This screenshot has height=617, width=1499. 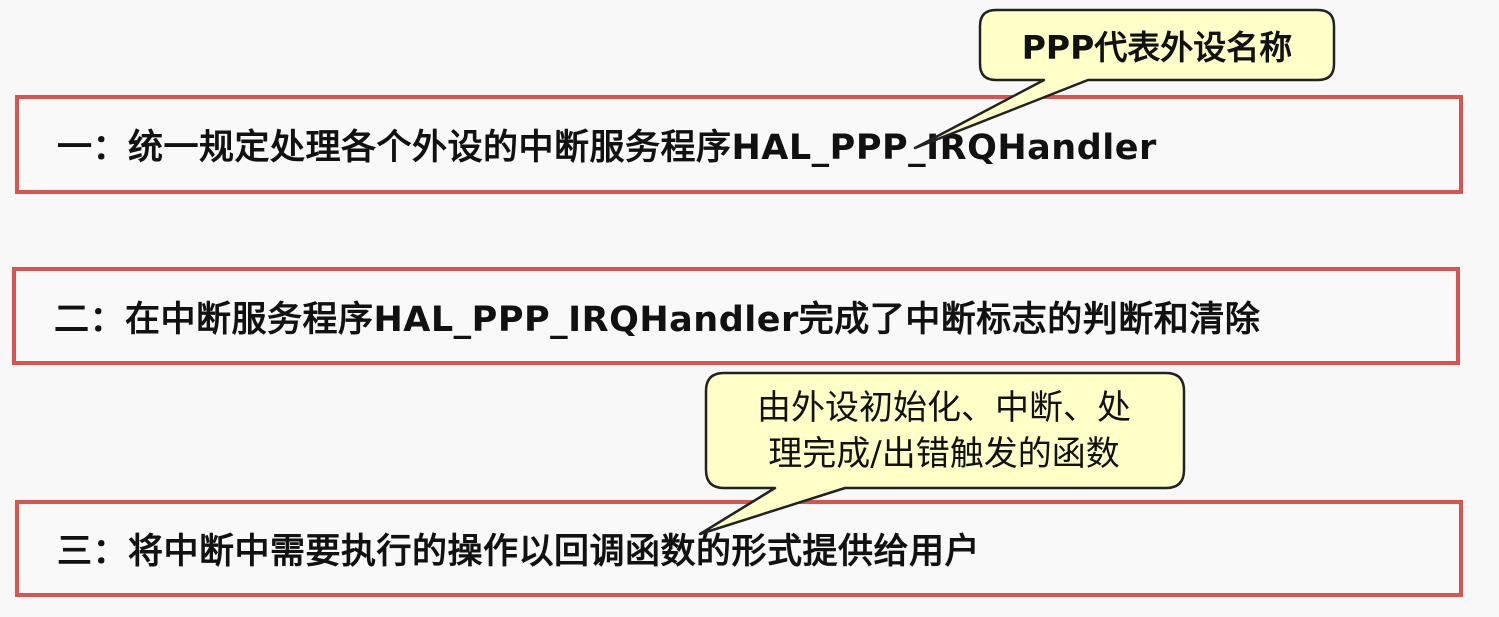 I want to click on callout-text-1: PPP代表外设名称, so click(x=1157, y=45).